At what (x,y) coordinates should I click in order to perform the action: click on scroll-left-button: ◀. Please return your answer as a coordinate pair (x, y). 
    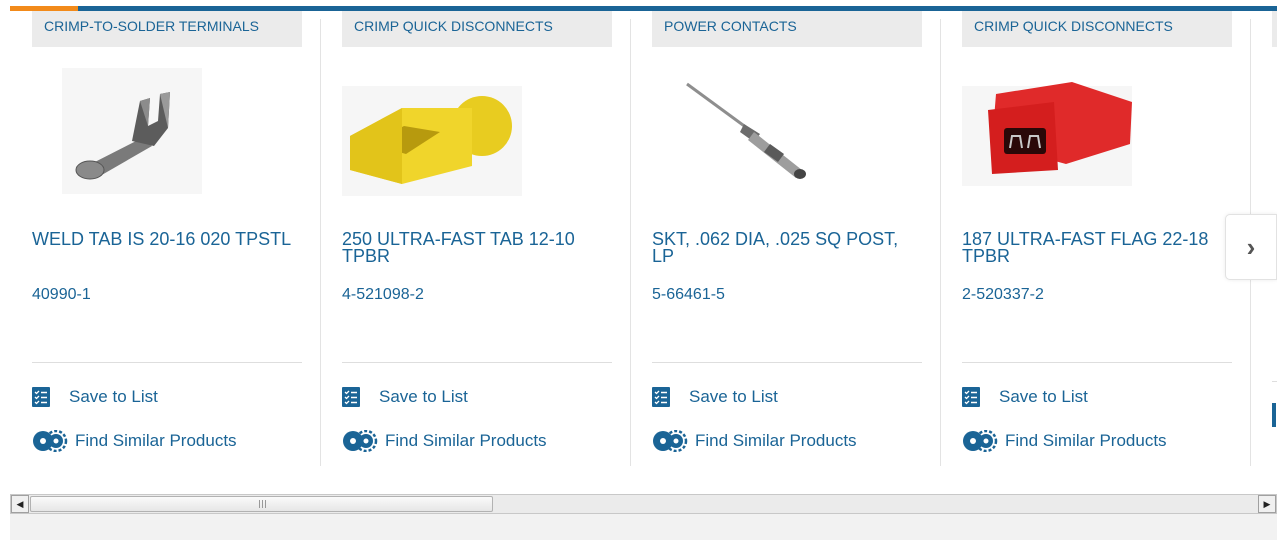
    Looking at the image, I should click on (20, 504).